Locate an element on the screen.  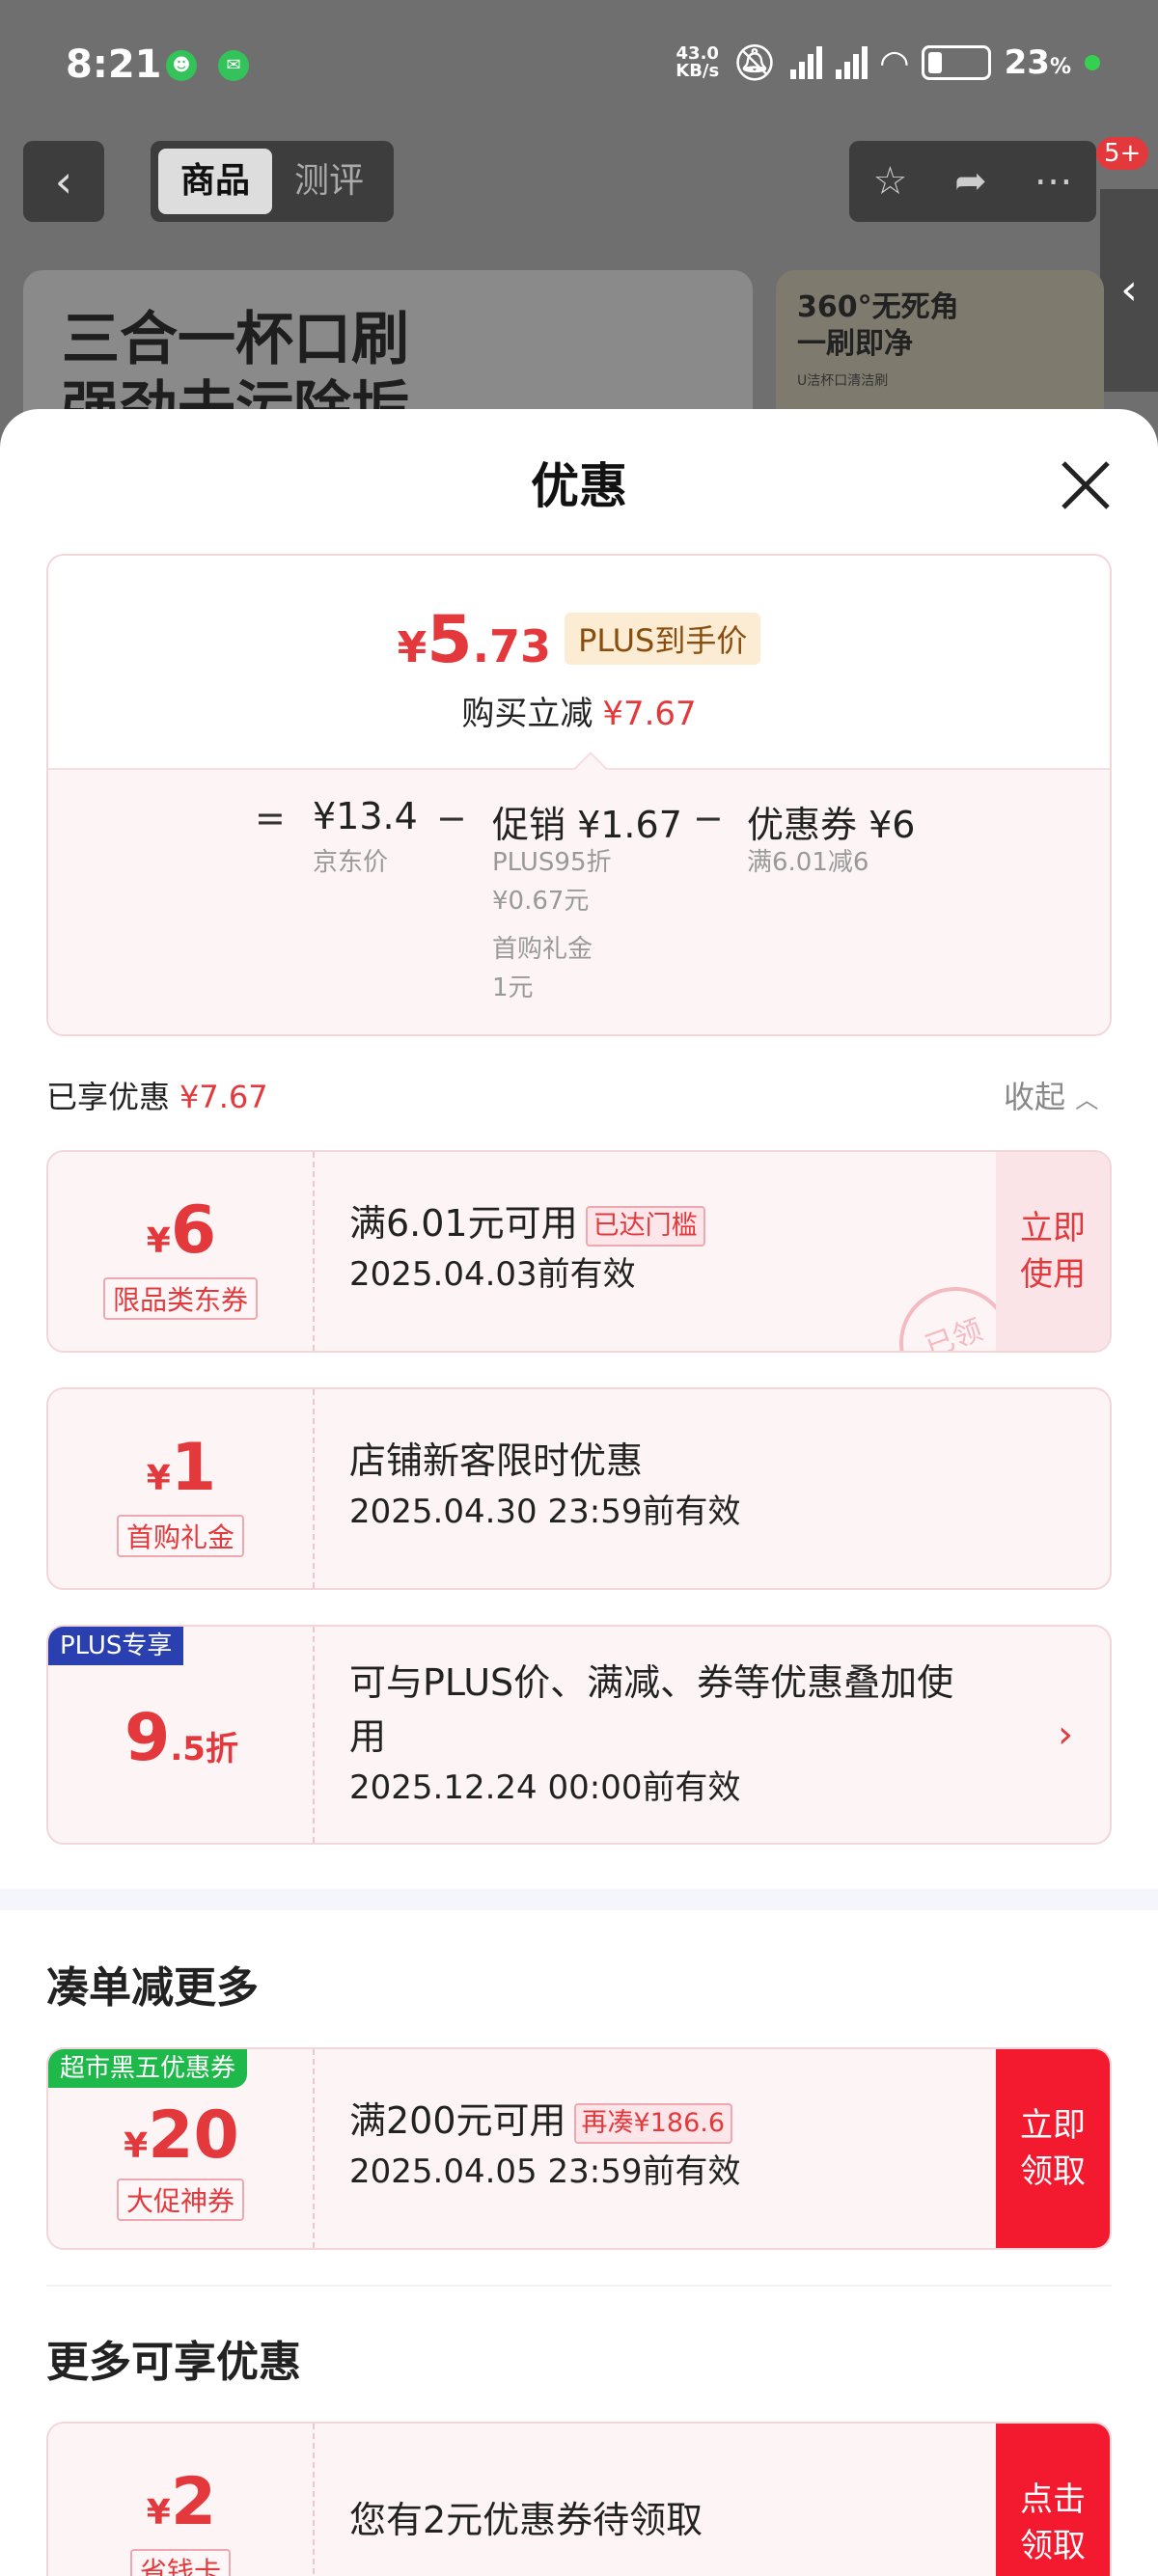
signal-icon is located at coordinates (805, 63).